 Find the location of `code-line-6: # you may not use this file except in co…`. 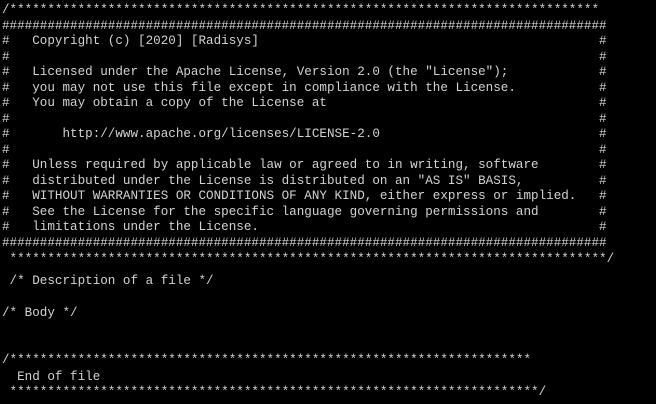

code-line-6: # you may not use this file except in co… is located at coordinates (304, 87).